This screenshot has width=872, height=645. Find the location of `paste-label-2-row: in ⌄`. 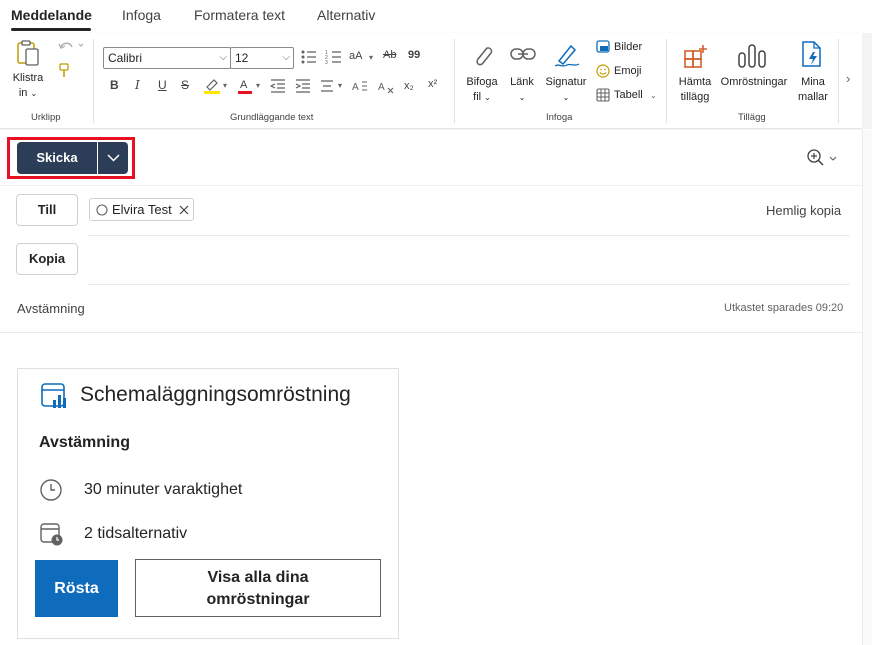

paste-label-2-row: in ⌄ is located at coordinates (28, 93).